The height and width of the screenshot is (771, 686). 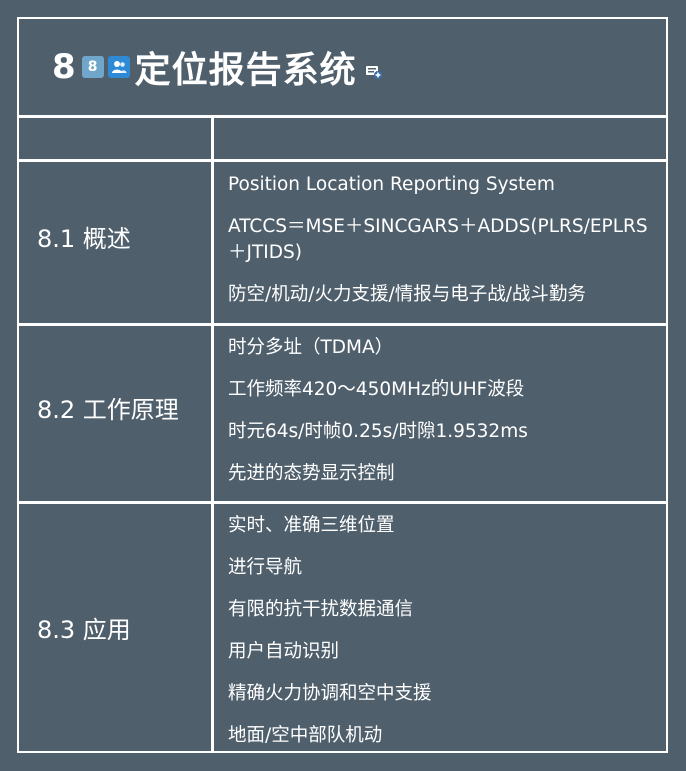 I want to click on list-item: 先进的态势显示控制, so click(x=311, y=473).